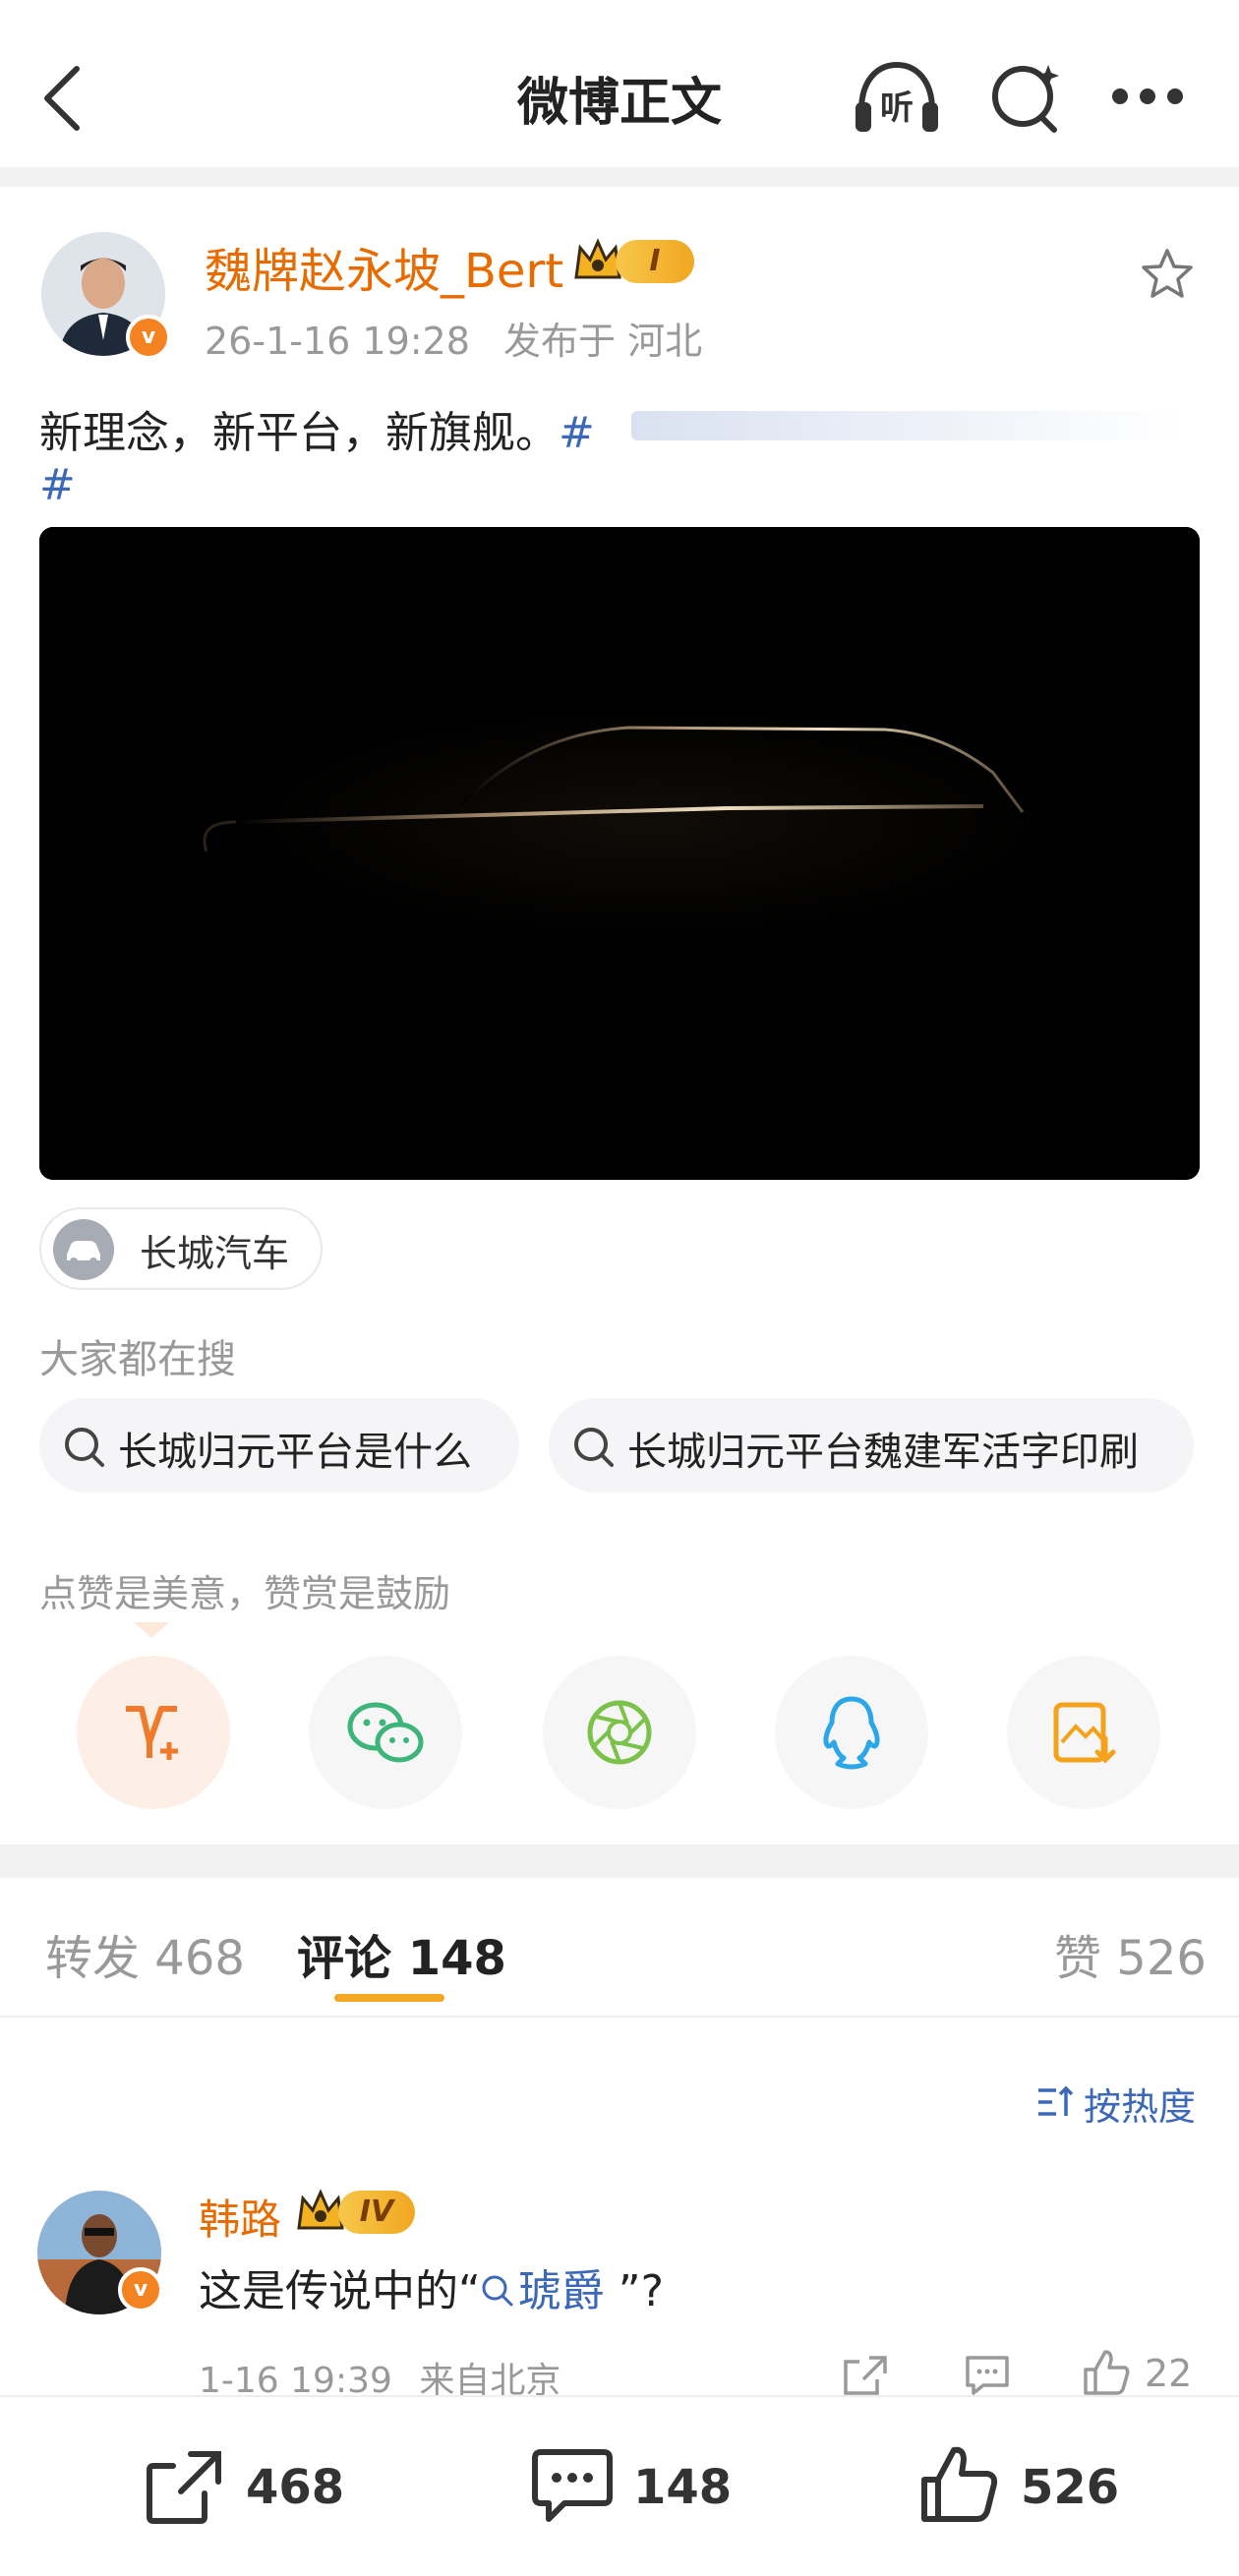  Describe the element at coordinates (883, 1452) in the screenshot. I see `search-suggestion-text: 长城归元平台魏建军活字印刷` at that location.